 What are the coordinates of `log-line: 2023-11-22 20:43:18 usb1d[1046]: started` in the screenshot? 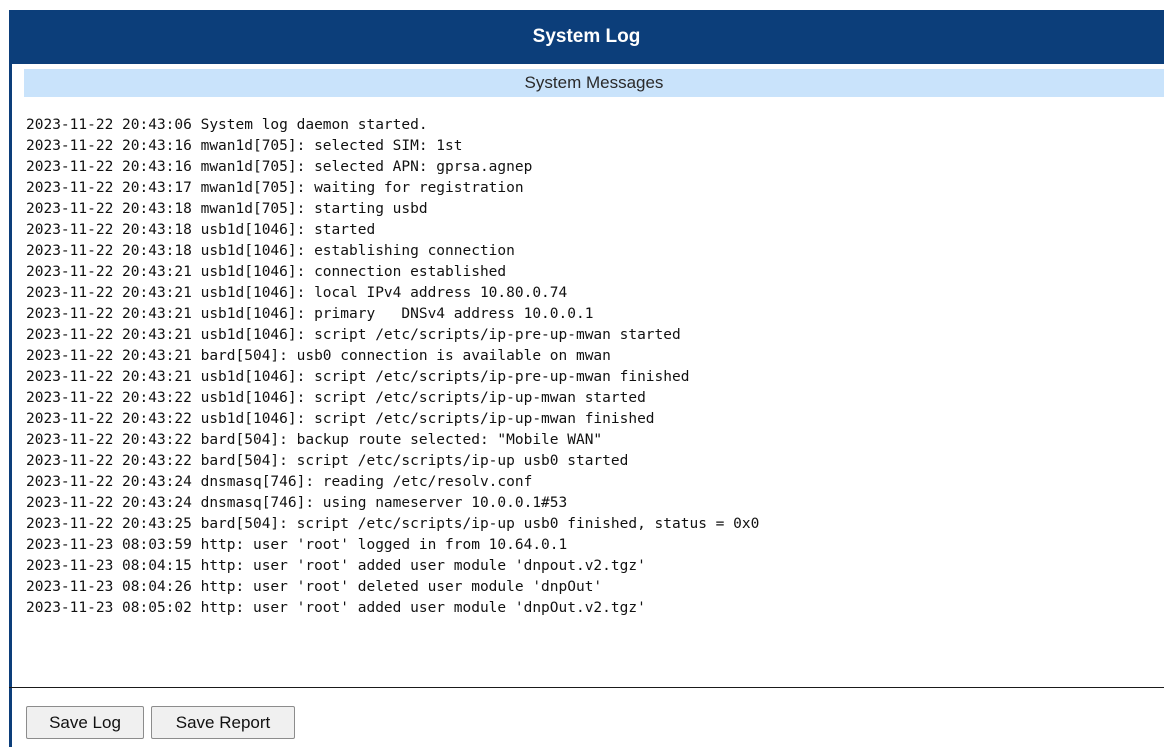 It's located at (201, 230).